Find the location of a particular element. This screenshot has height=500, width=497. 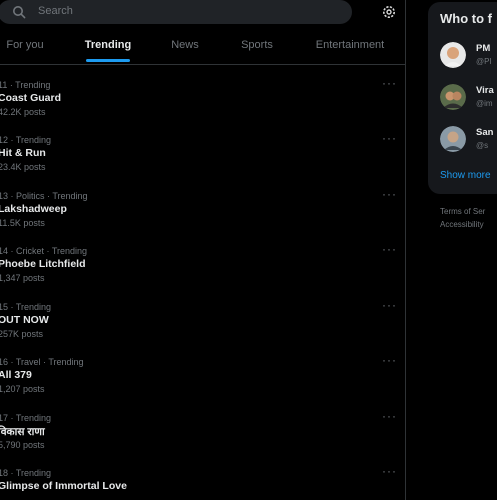

tab-news: News is located at coordinates (185, 46).